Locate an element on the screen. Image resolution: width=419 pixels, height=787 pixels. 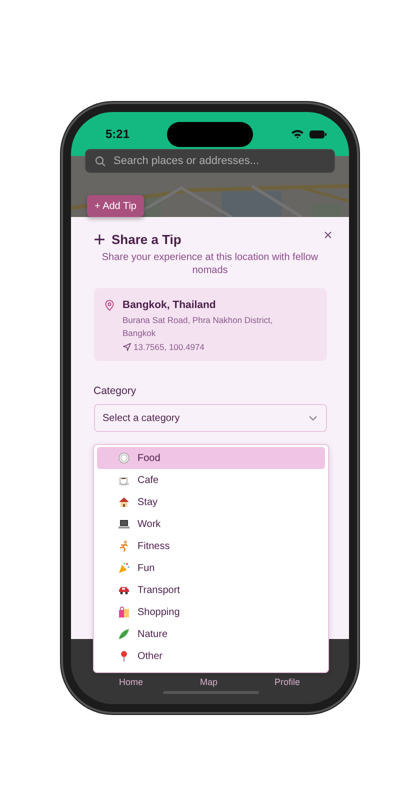
wifi-icon is located at coordinates (297, 134).